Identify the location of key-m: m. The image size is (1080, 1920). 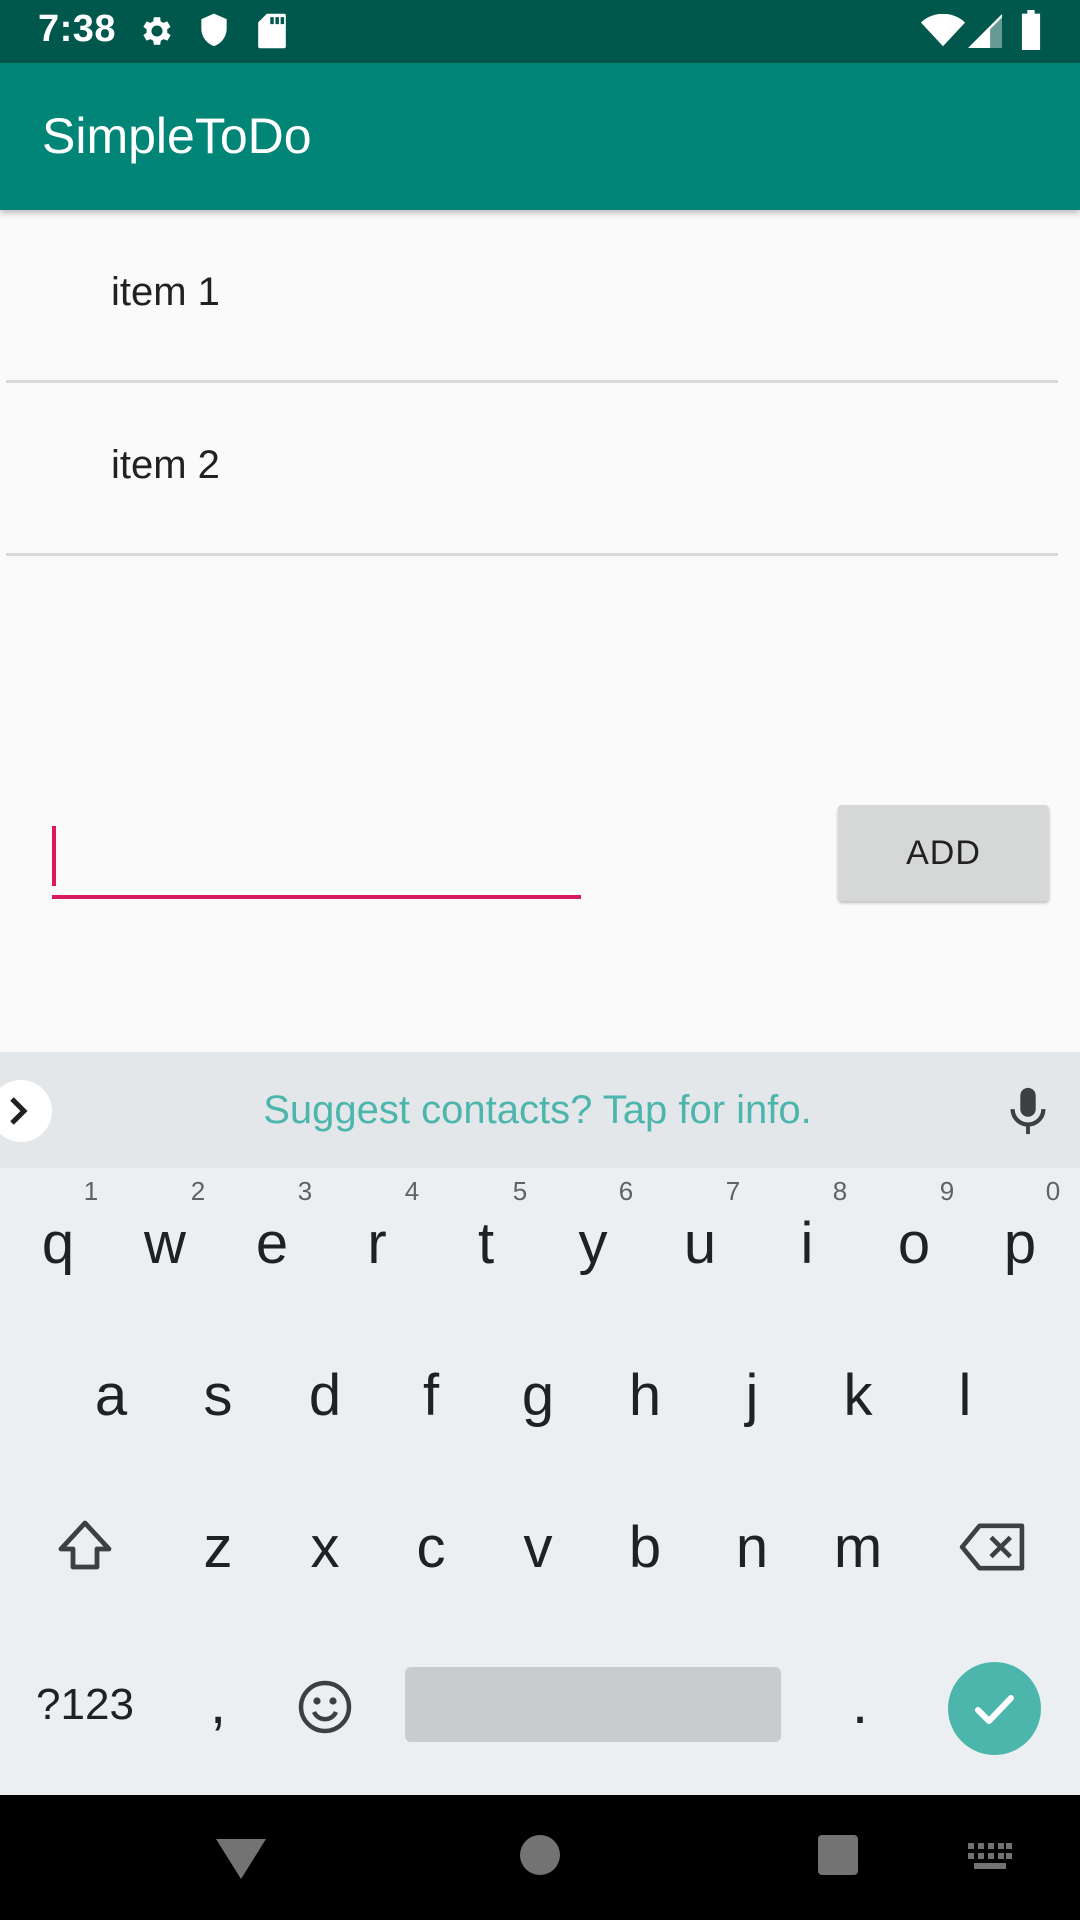
(858, 1547).